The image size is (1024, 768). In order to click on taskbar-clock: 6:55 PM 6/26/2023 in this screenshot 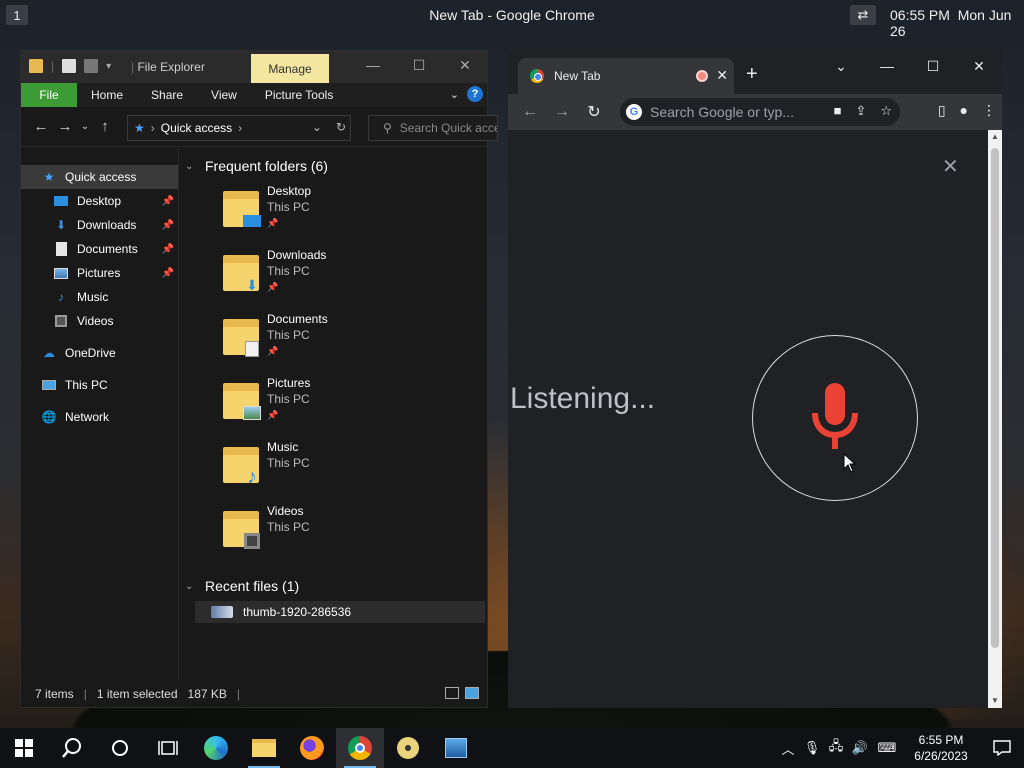, I will do `click(941, 748)`.